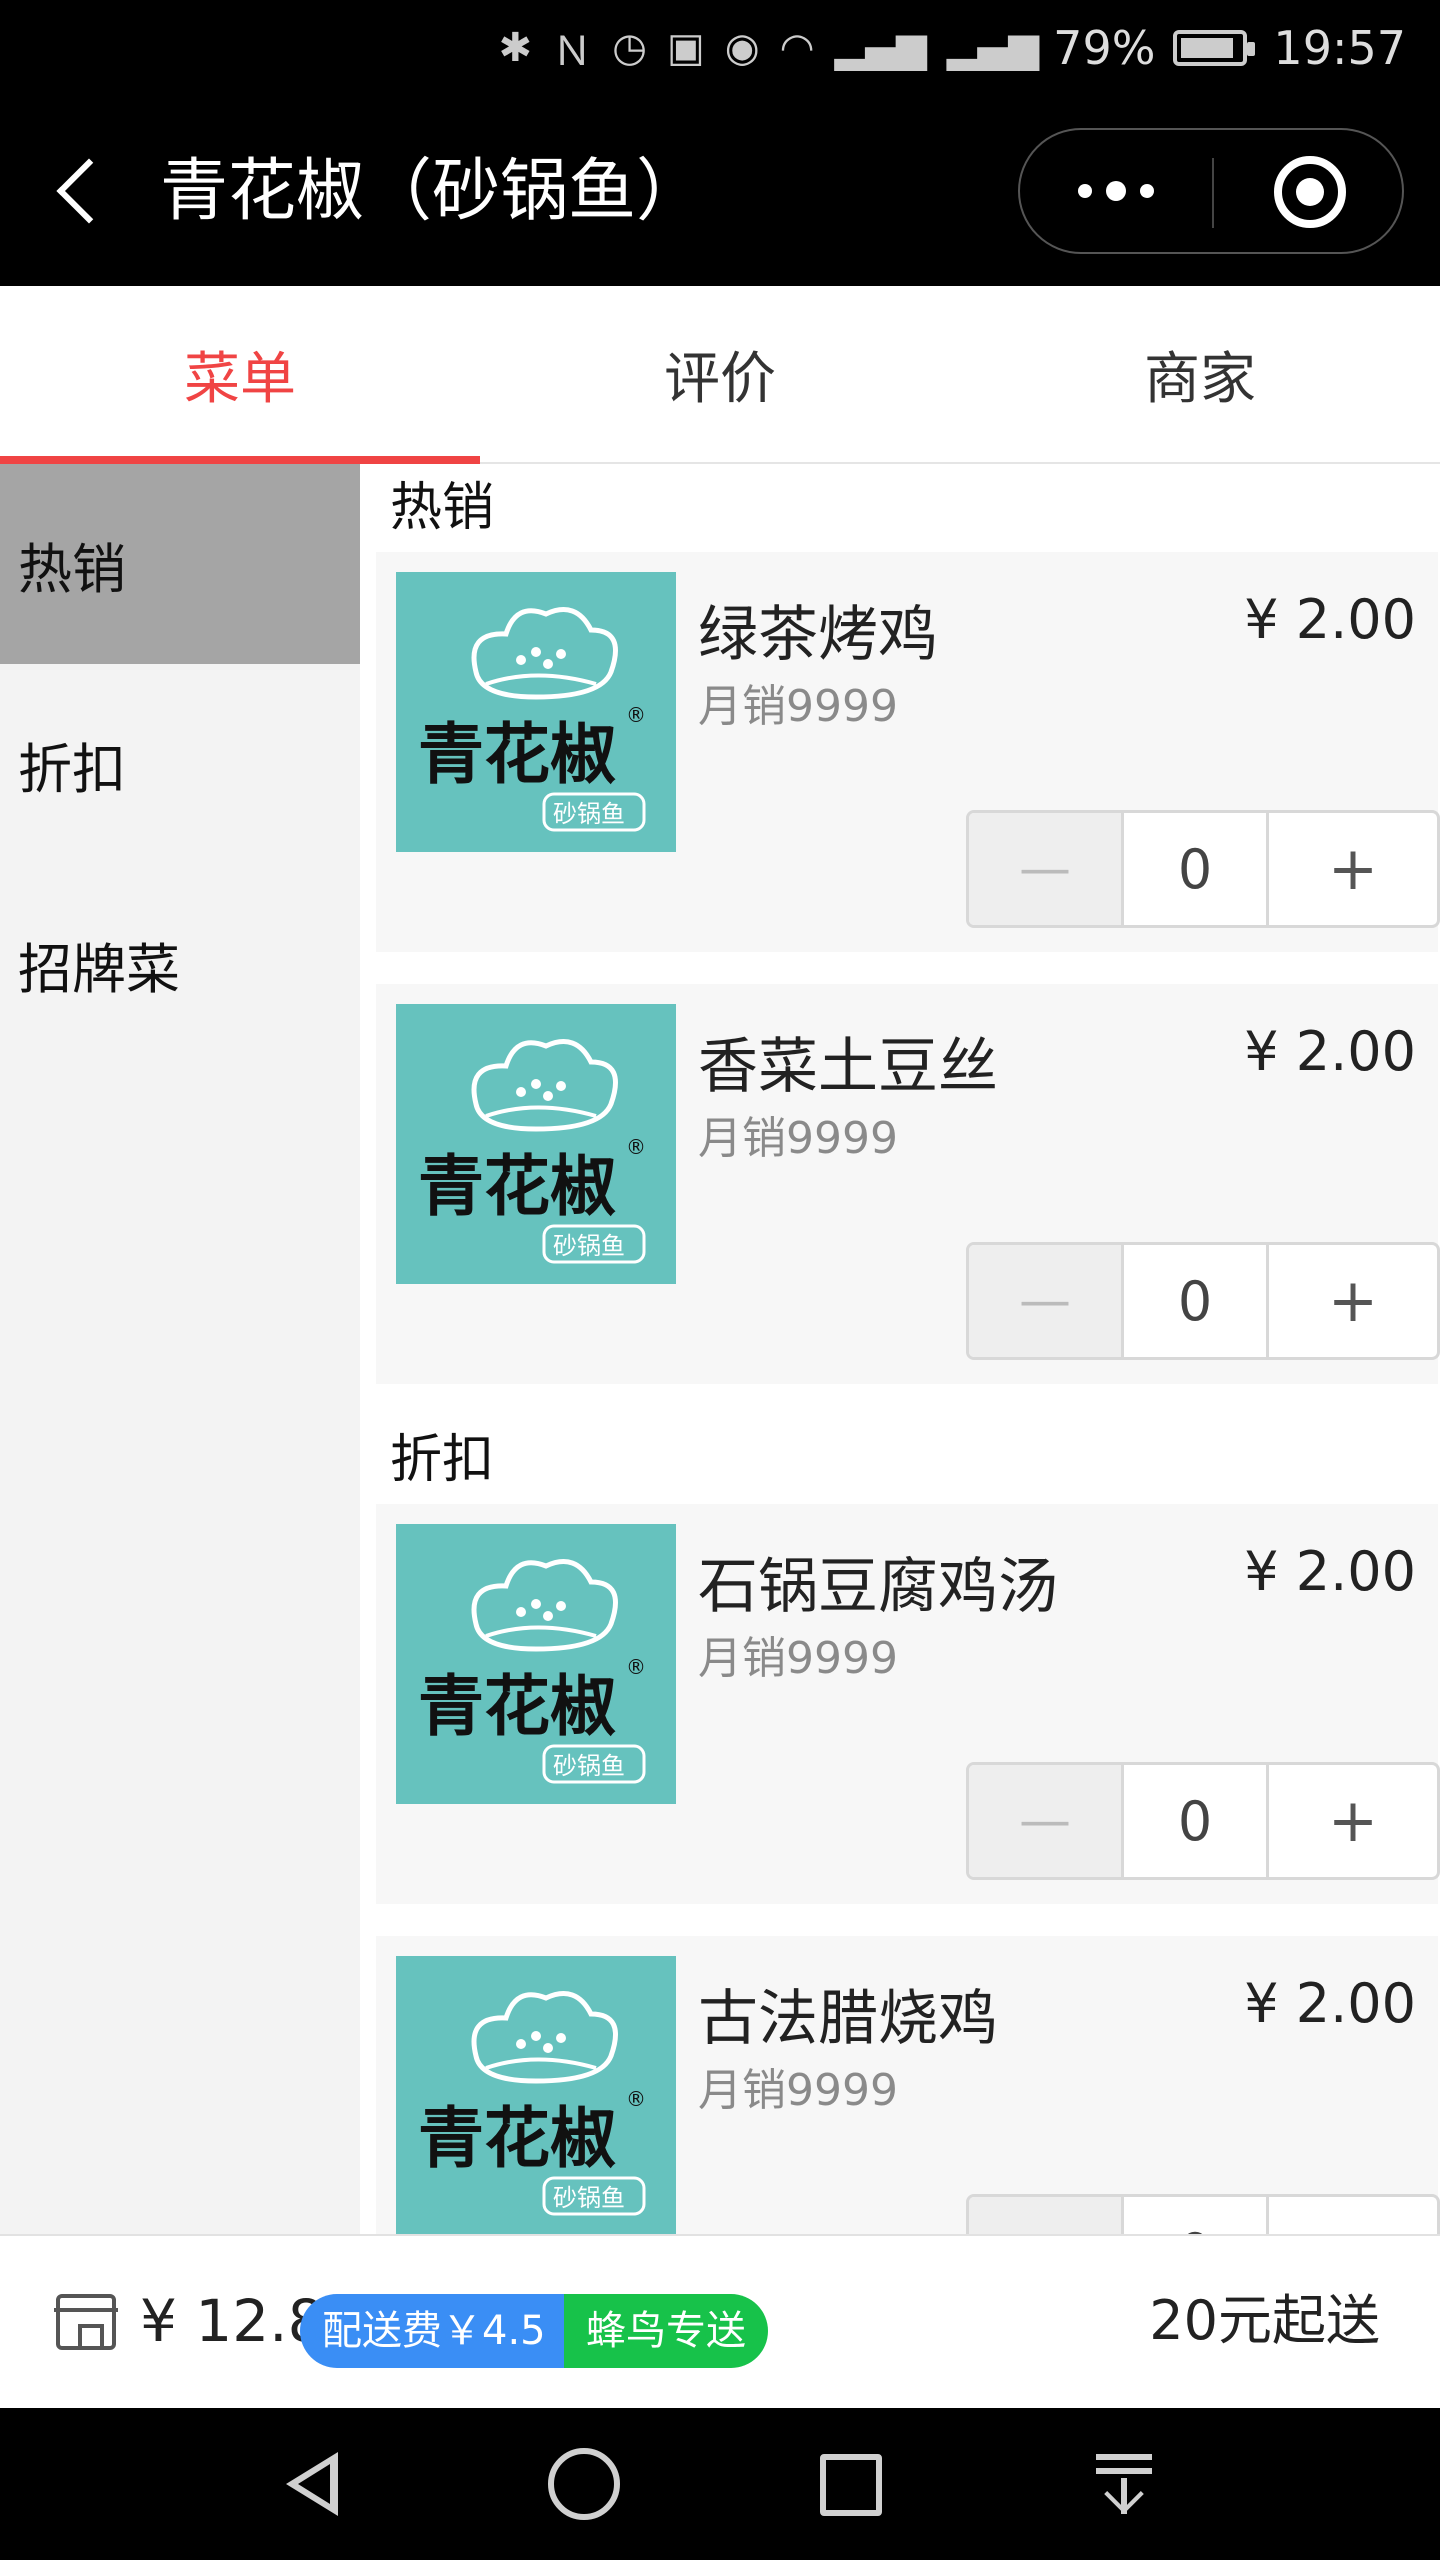 This screenshot has height=2560, width=1440. What do you see at coordinates (848, 2019) in the screenshot?
I see `food-name: 古法腊烧鸡` at bounding box center [848, 2019].